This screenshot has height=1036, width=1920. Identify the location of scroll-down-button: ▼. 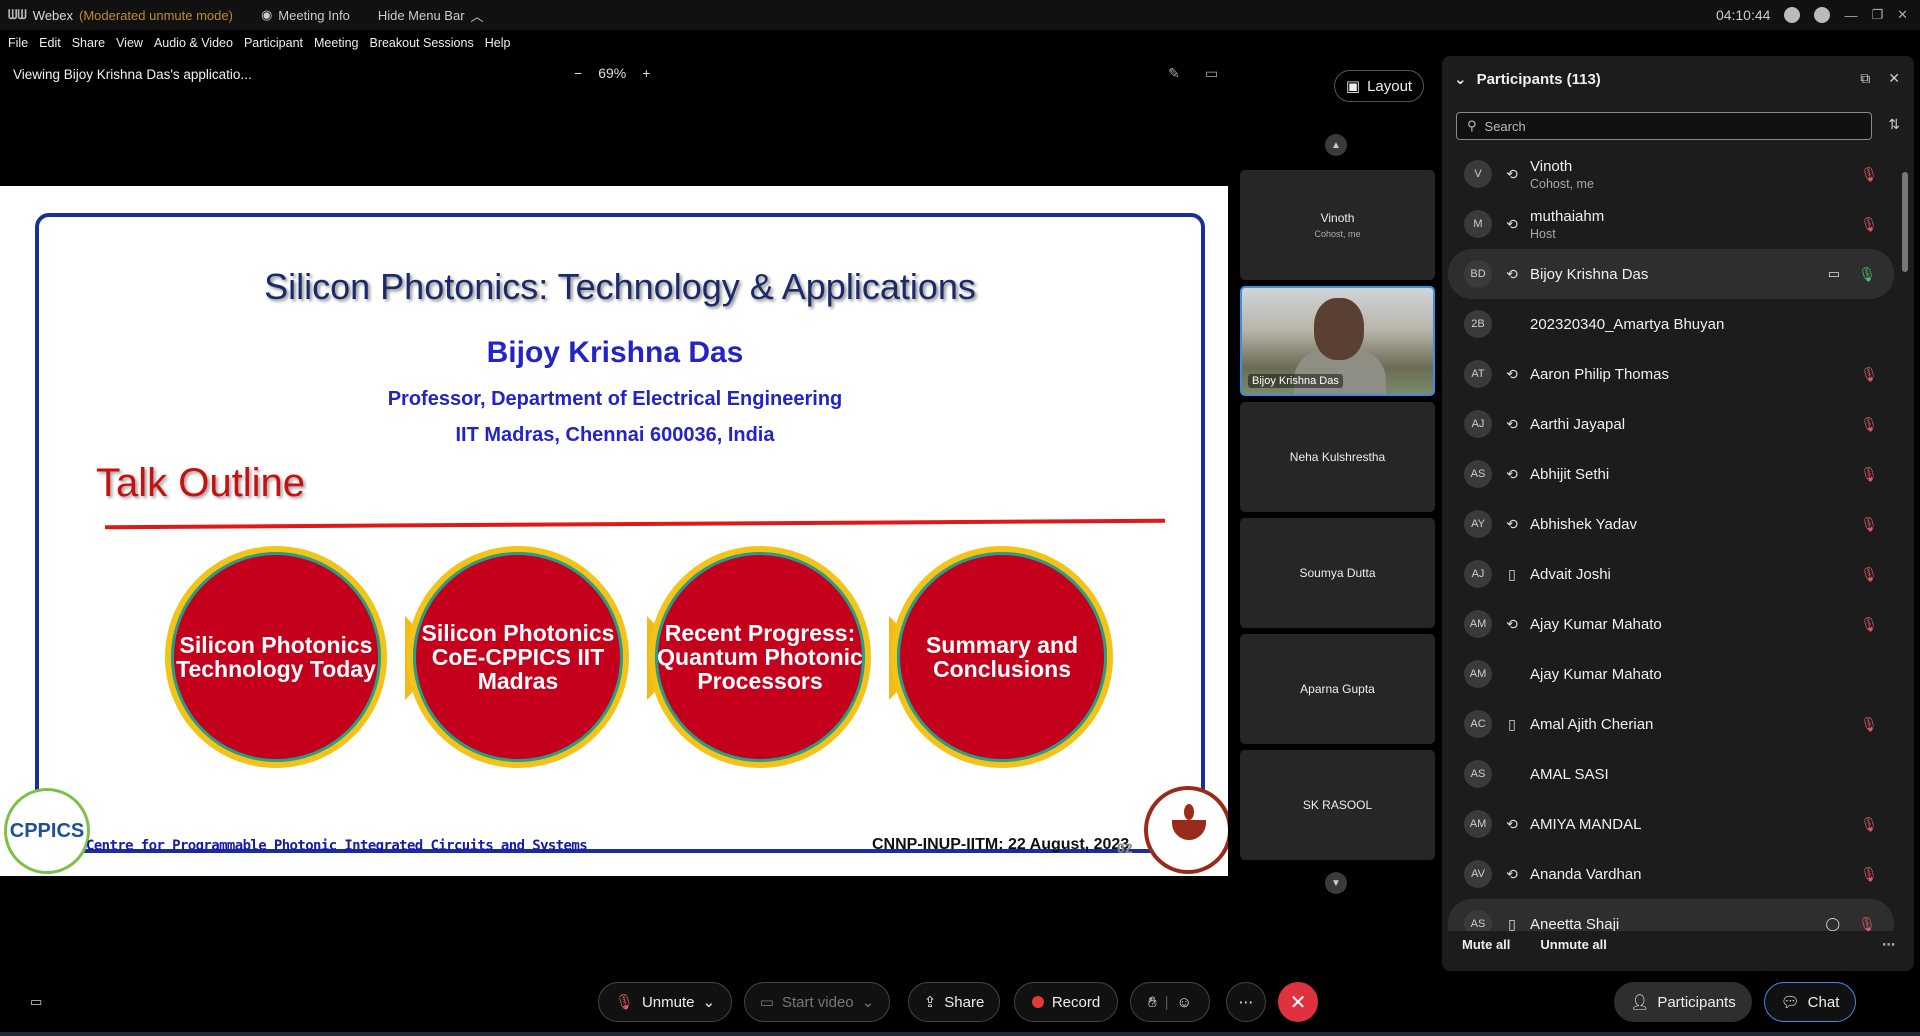
(1336, 883).